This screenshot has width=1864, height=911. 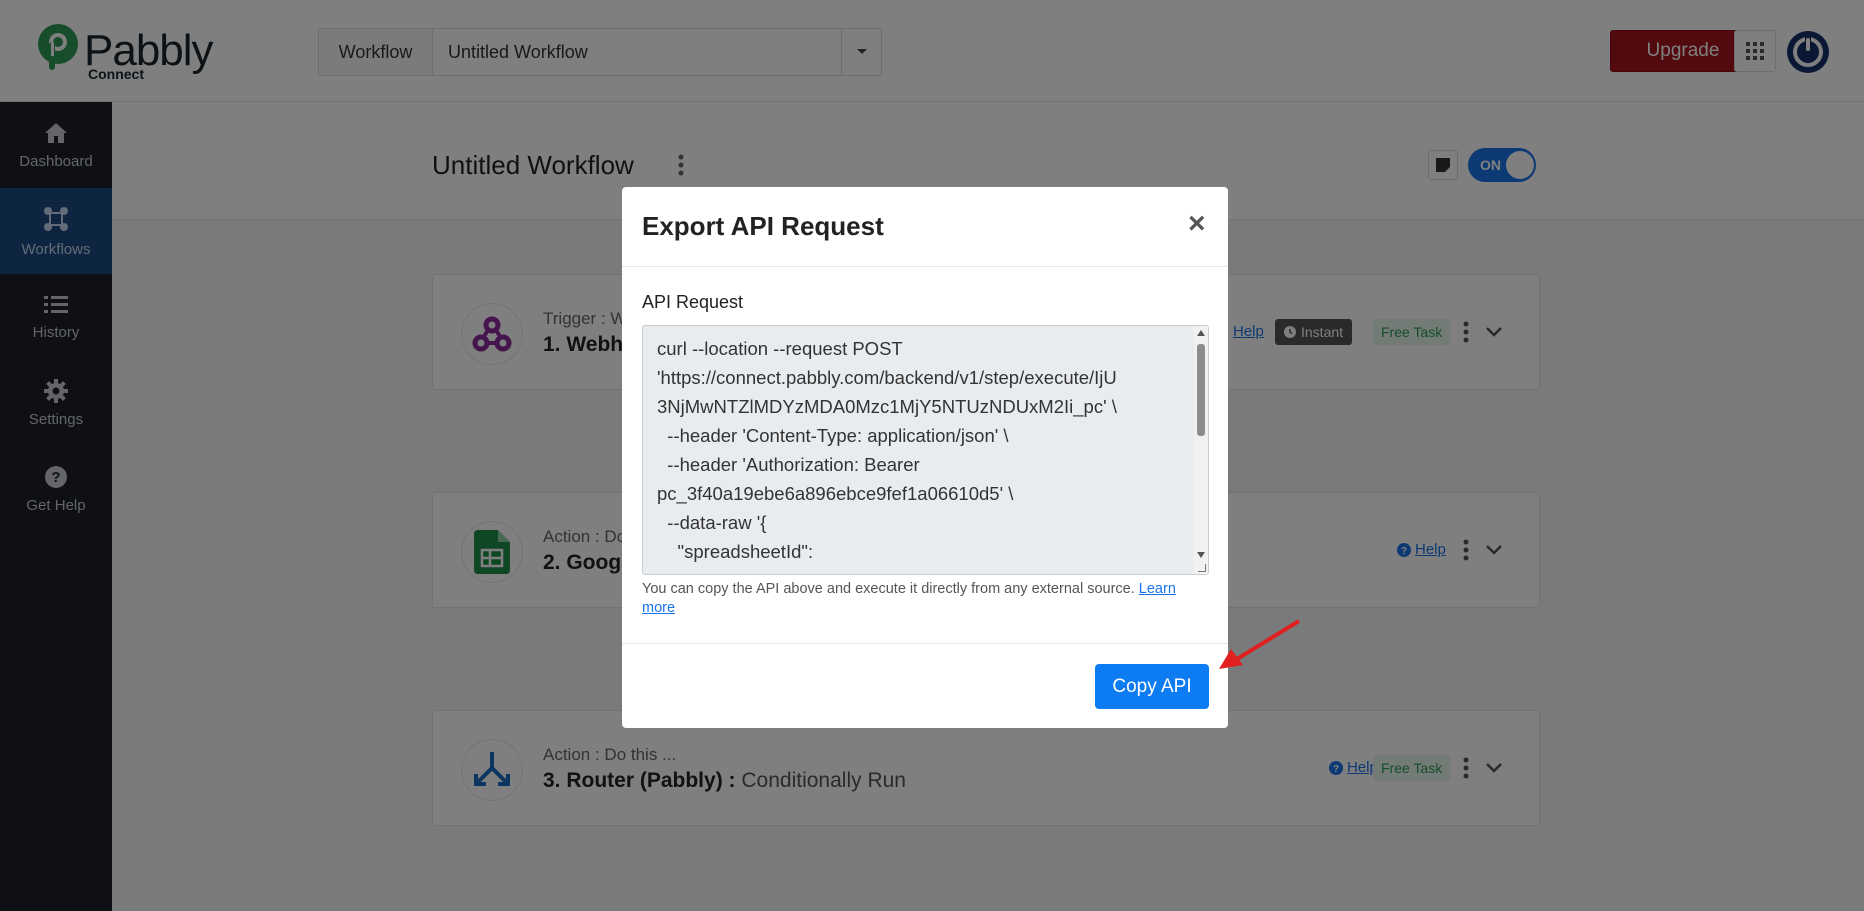 What do you see at coordinates (1260, 644) in the screenshot?
I see `annotation-arrow-icon` at bounding box center [1260, 644].